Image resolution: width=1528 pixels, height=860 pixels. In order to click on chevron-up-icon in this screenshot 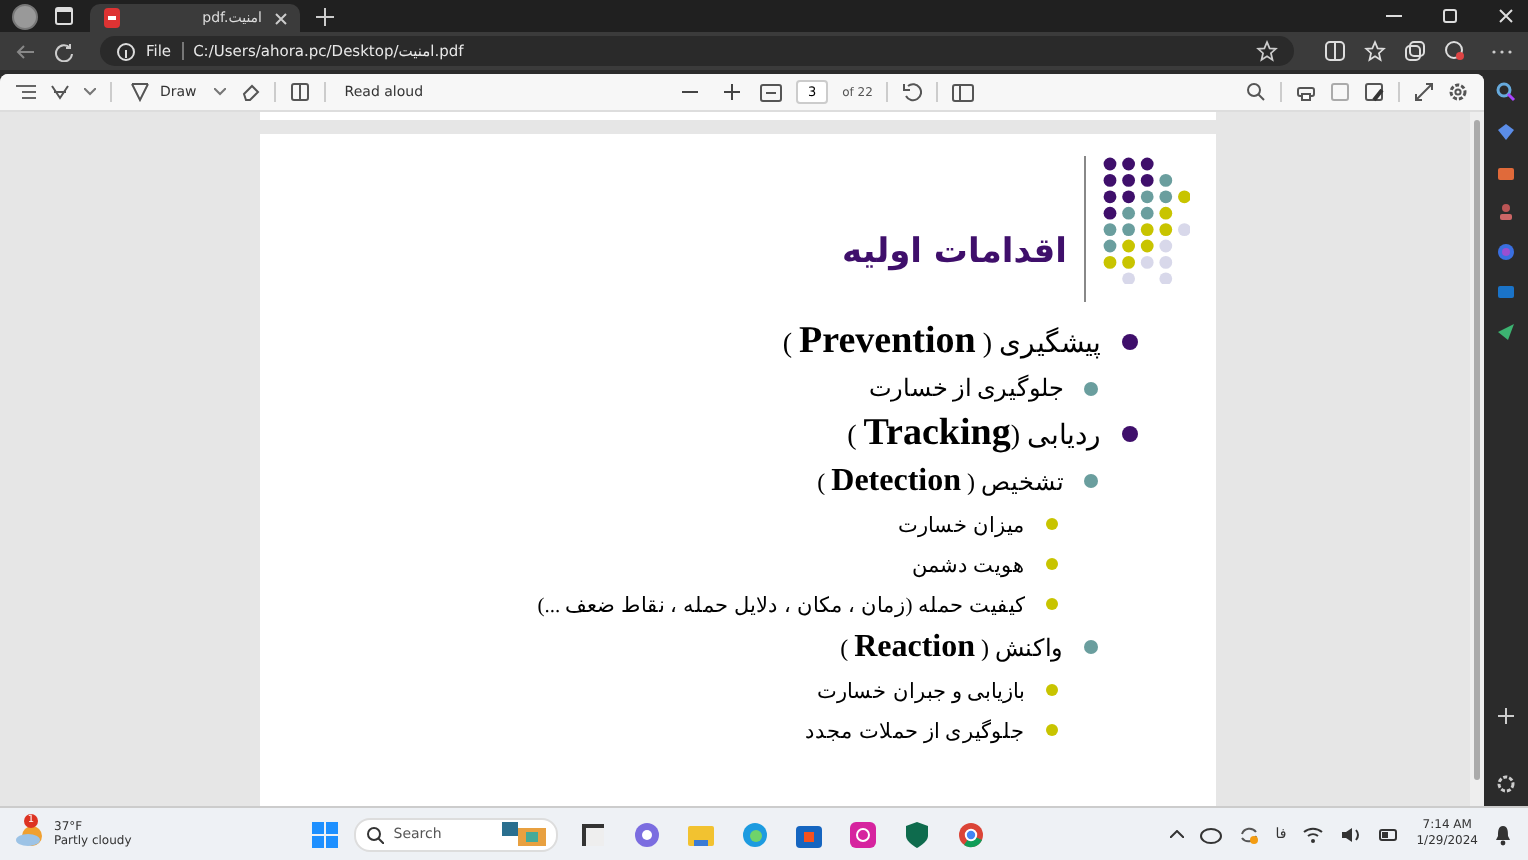, I will do `click(1176, 834)`.